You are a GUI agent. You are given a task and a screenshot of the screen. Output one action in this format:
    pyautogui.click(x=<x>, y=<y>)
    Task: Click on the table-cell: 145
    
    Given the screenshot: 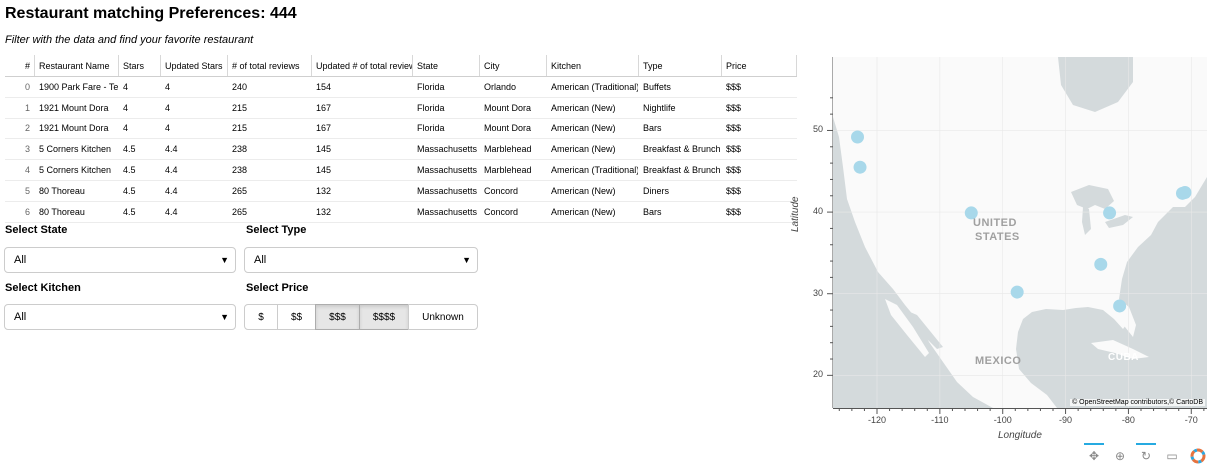 What is the action you would take?
    pyautogui.click(x=362, y=170)
    